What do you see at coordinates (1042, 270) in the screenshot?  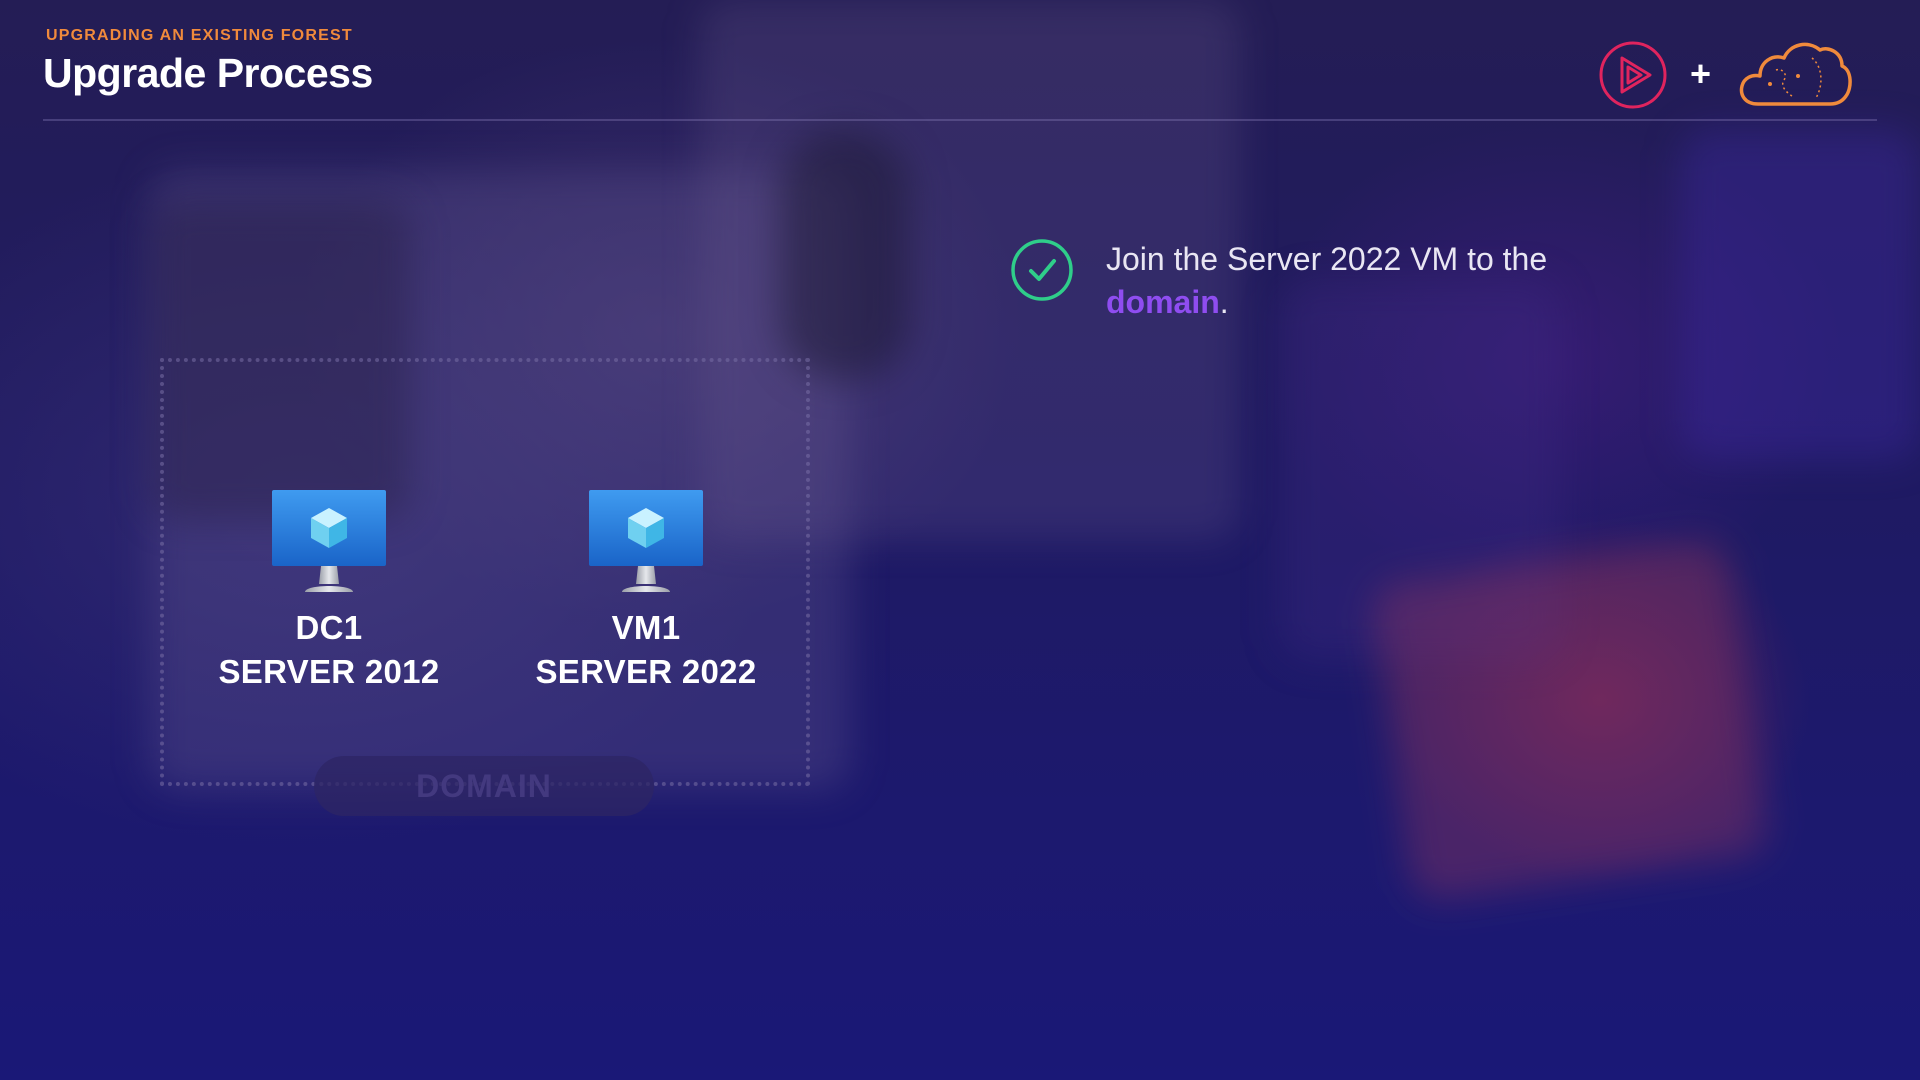 I see `check-circle-icon` at bounding box center [1042, 270].